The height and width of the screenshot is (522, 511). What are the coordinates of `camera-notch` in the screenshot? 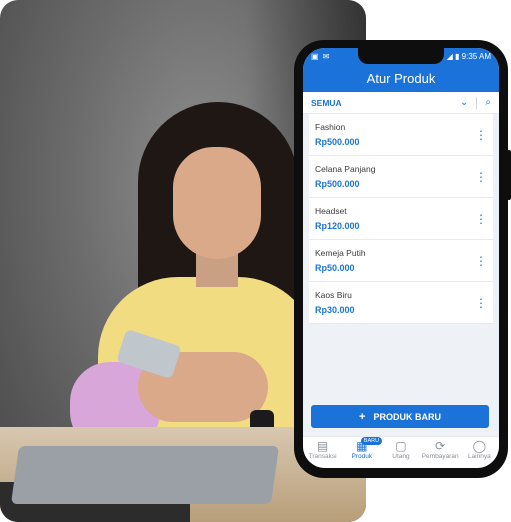 It's located at (401, 56).